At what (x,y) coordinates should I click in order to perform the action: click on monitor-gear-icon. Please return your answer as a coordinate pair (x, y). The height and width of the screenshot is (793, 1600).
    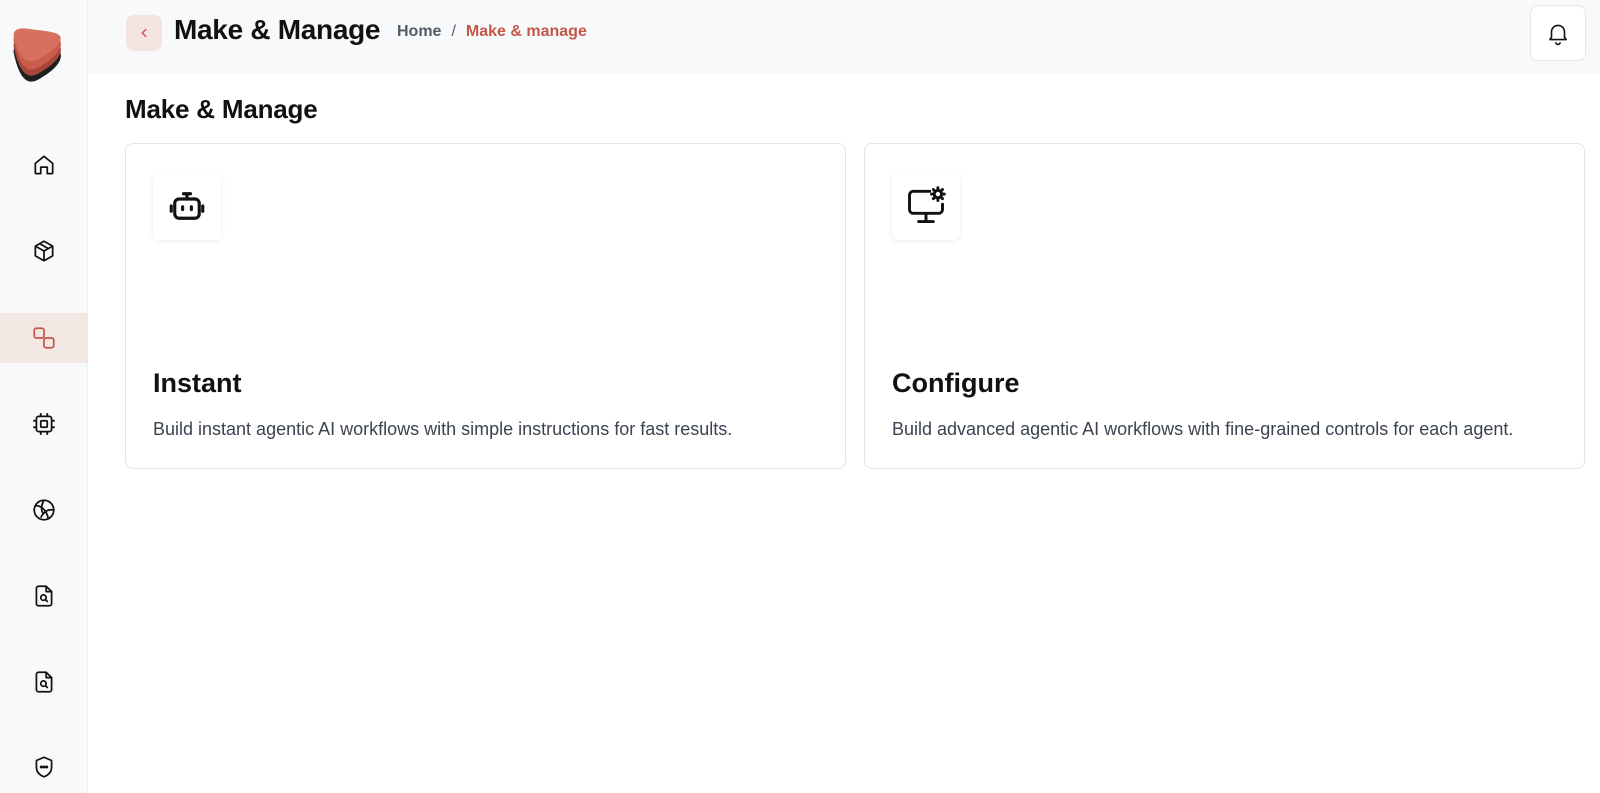
    Looking at the image, I should click on (927, 205).